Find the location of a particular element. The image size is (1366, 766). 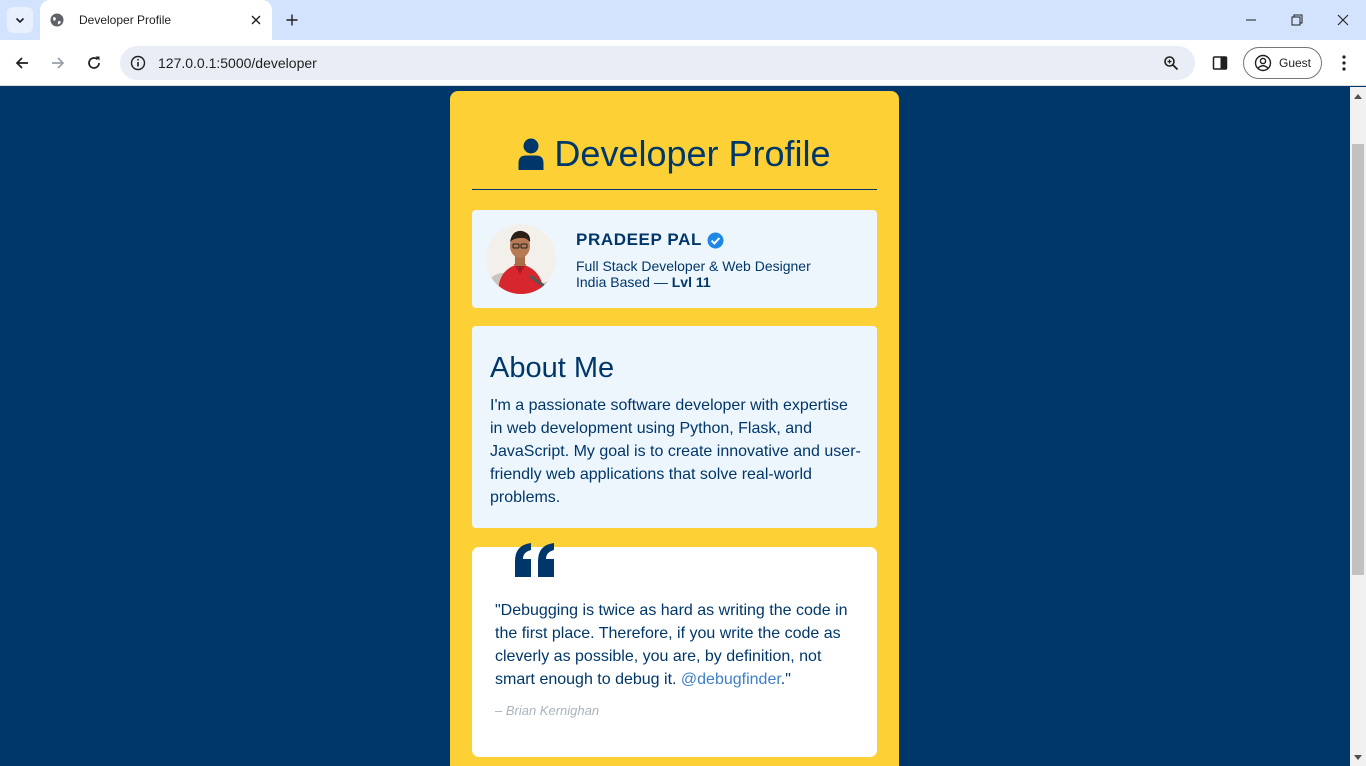

restore-button is located at coordinates (1297, 20).